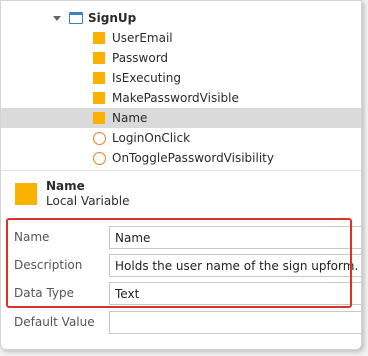  What do you see at coordinates (88, 201) in the screenshot?
I see `element-type: Local Variable` at bounding box center [88, 201].